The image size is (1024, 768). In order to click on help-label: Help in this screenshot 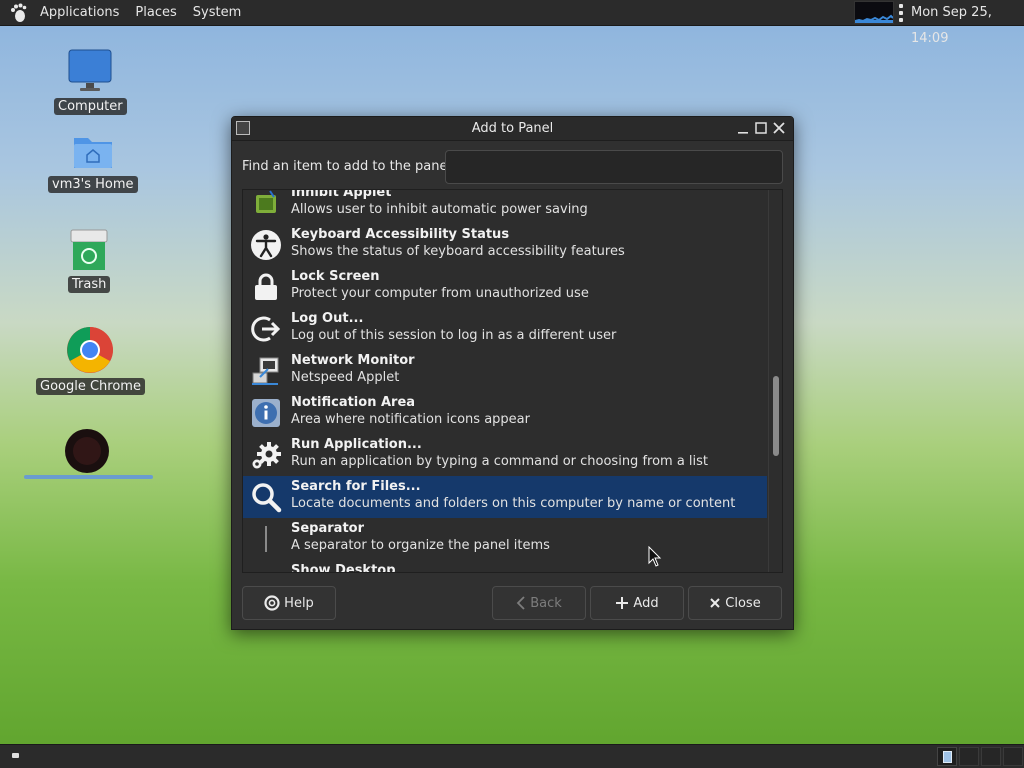, I will do `click(299, 603)`.